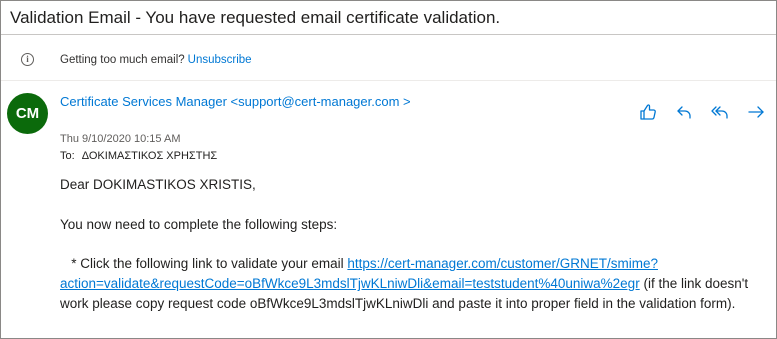  I want to click on forward-icon, so click(756, 112).